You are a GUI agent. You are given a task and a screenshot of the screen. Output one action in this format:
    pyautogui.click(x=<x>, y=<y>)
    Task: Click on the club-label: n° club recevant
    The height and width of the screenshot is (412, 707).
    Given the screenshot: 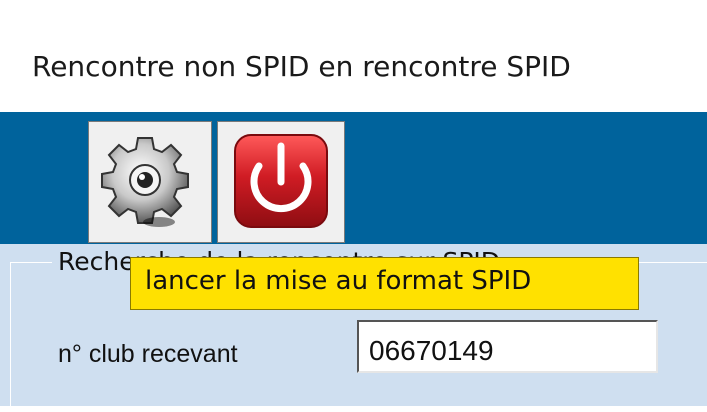 What is the action you would take?
    pyautogui.click(x=148, y=354)
    